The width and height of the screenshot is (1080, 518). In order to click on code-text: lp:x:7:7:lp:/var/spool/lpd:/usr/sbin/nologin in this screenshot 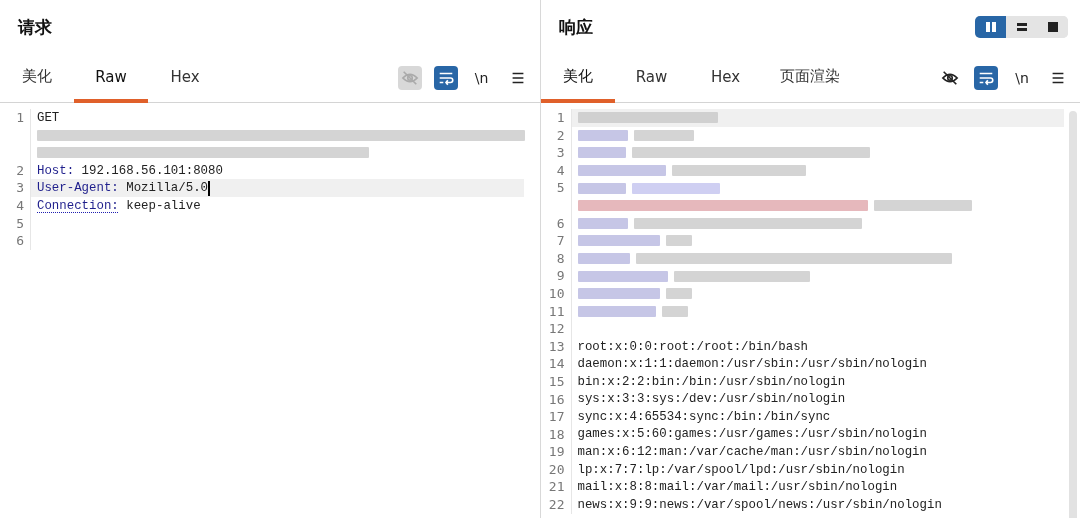, I will do `click(741, 469)`.